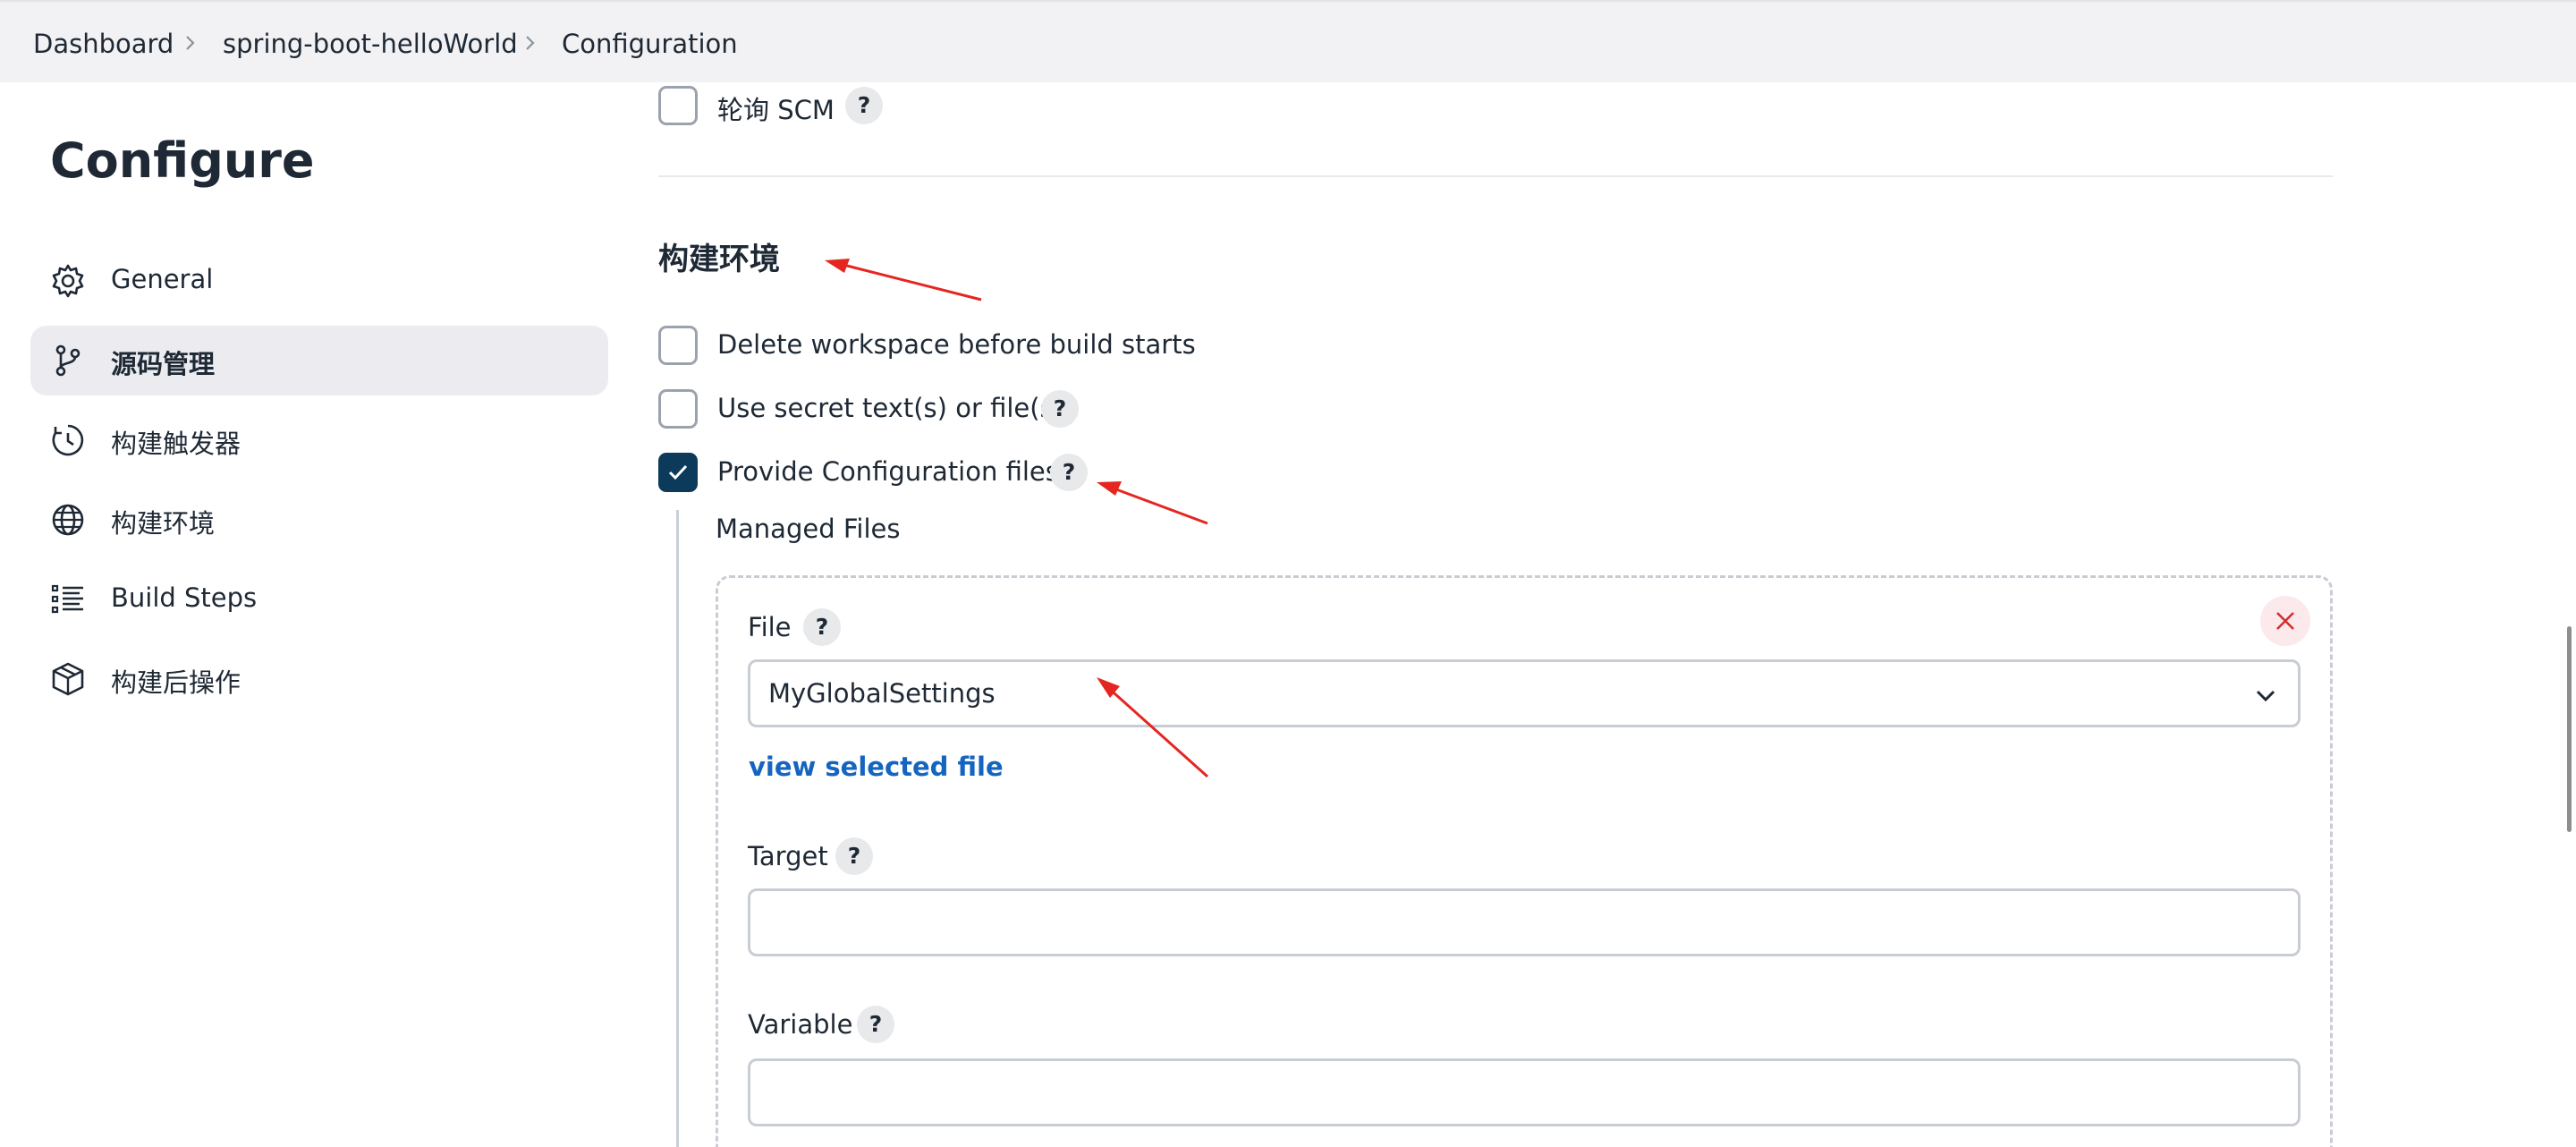 The image size is (2576, 1147). Describe the element at coordinates (370, 44) in the screenshot. I see `breadcrumb-job: spring-boot-helloWorld` at that location.